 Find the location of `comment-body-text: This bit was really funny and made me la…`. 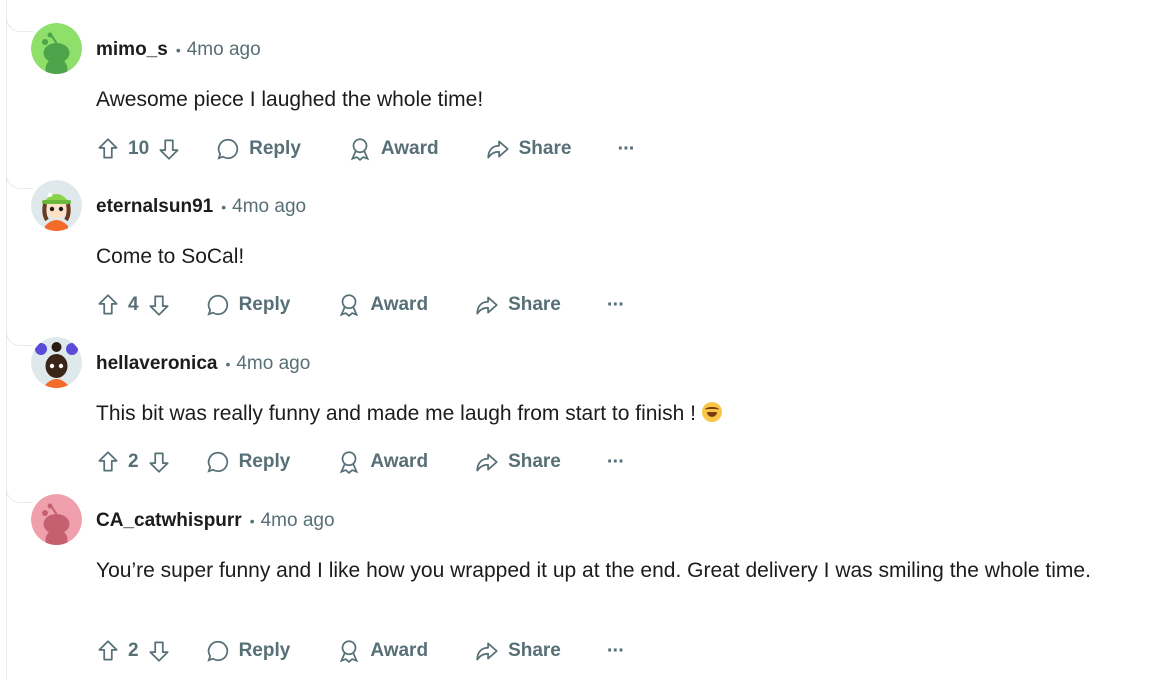

comment-body-text: This bit was really funny and made me la… is located at coordinates (396, 413).